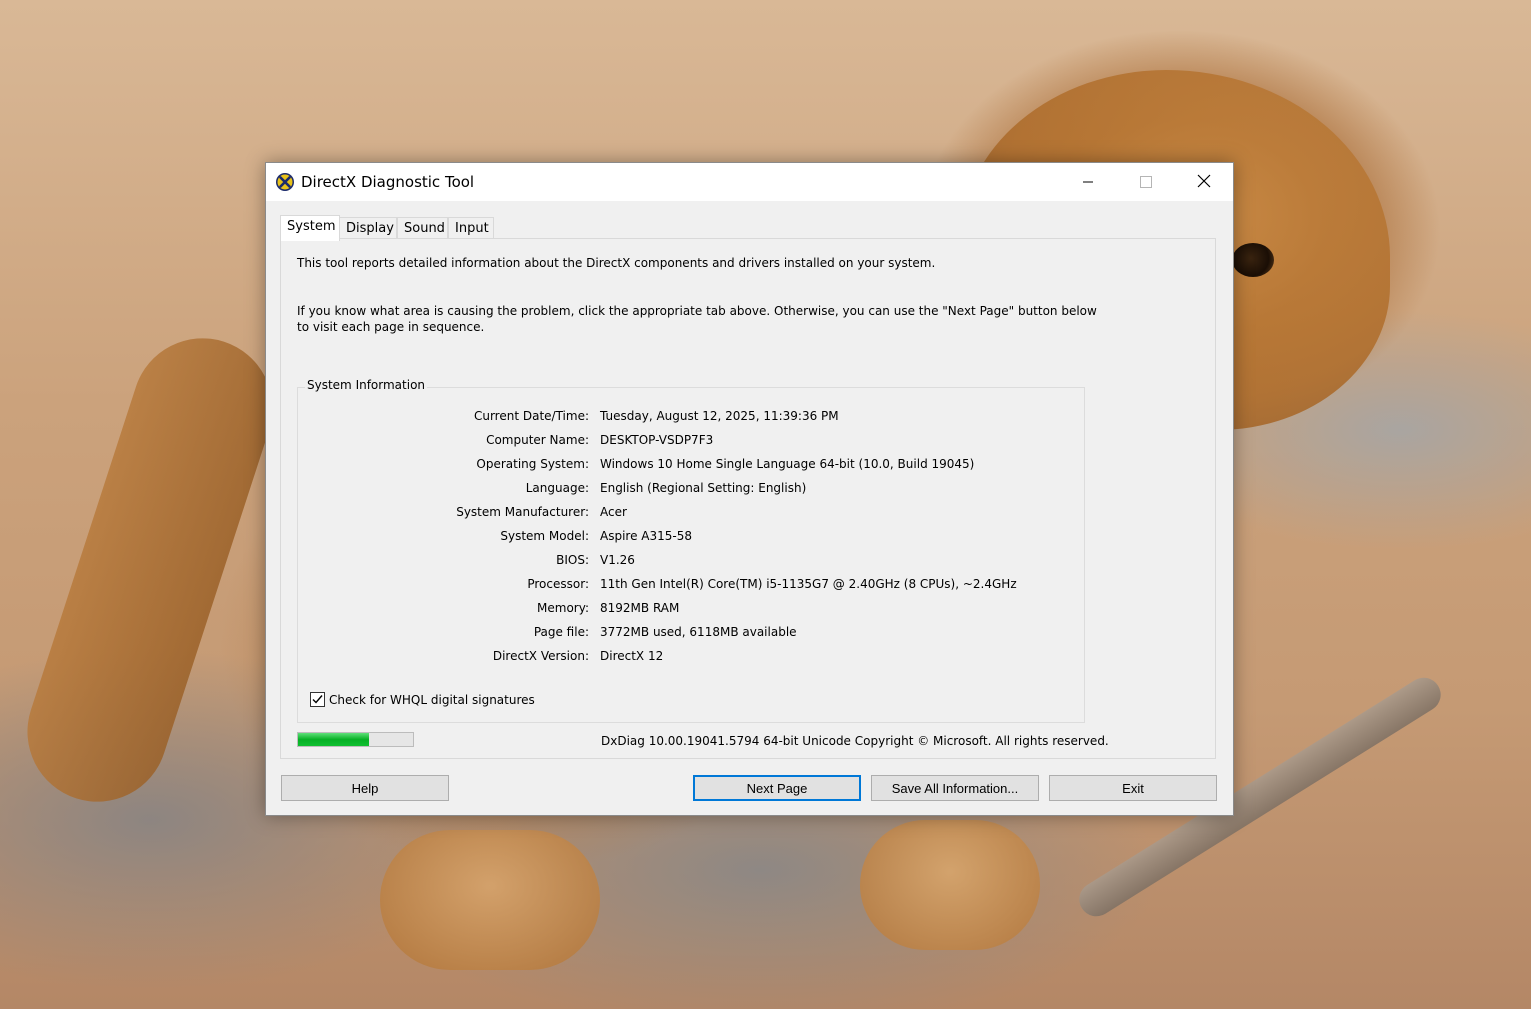 The width and height of the screenshot is (1531, 1009). What do you see at coordinates (703, 488) in the screenshot?
I see `info-value: English (Regional Setting: English)` at bounding box center [703, 488].